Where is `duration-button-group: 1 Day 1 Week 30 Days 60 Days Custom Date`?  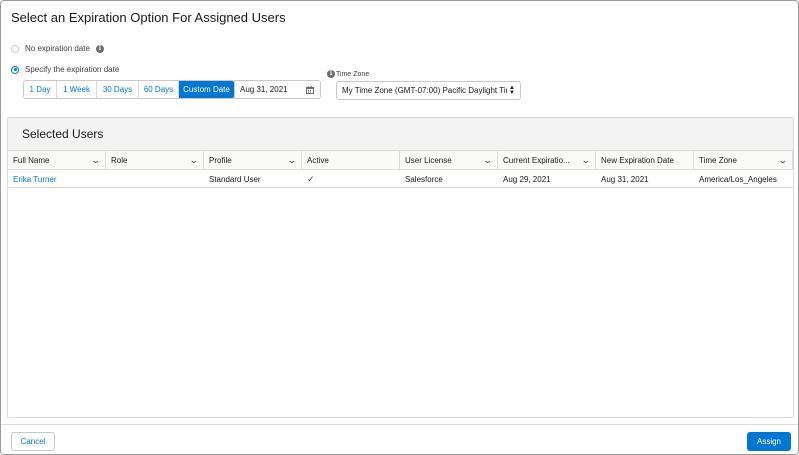 duration-button-group: 1 Day 1 Week 30 Days 60 Days Custom Date is located at coordinates (129, 89).